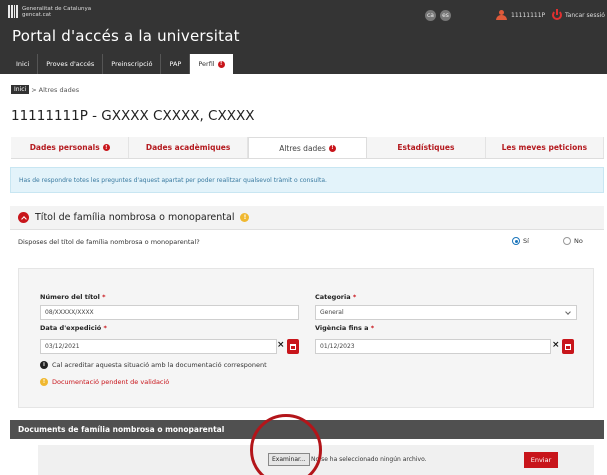 This screenshot has width=607, height=475. I want to click on nav-item-perfil: Perfil !, so click(211, 64).